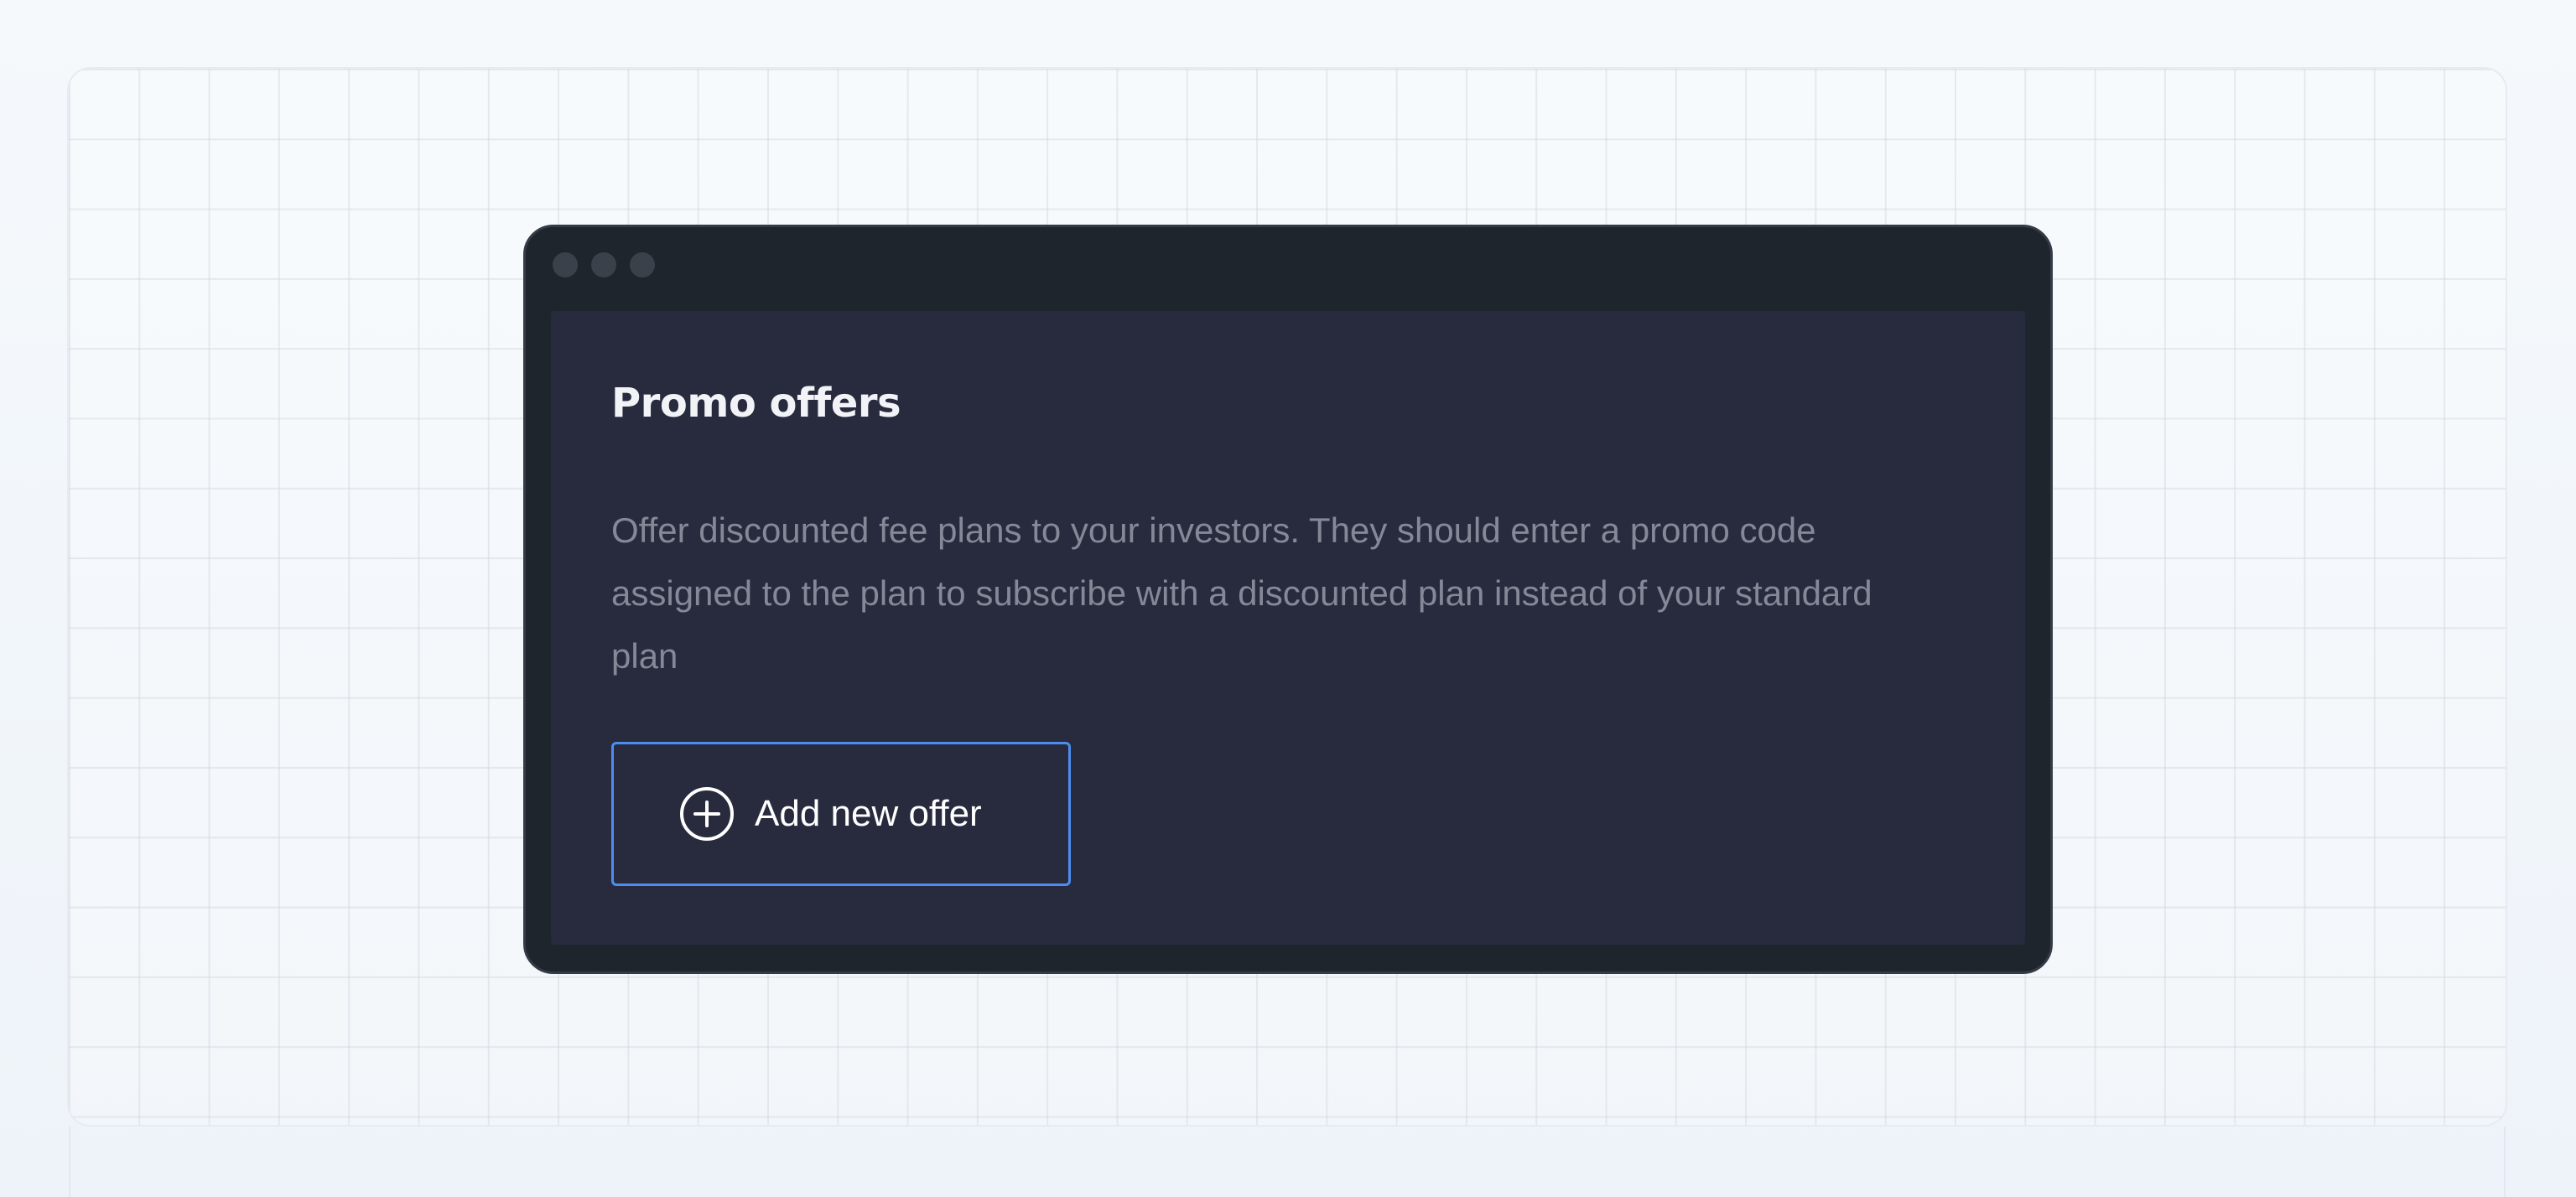 This screenshot has width=2576, height=1197. I want to click on add-new-offer-button: Add new offer, so click(841, 814).